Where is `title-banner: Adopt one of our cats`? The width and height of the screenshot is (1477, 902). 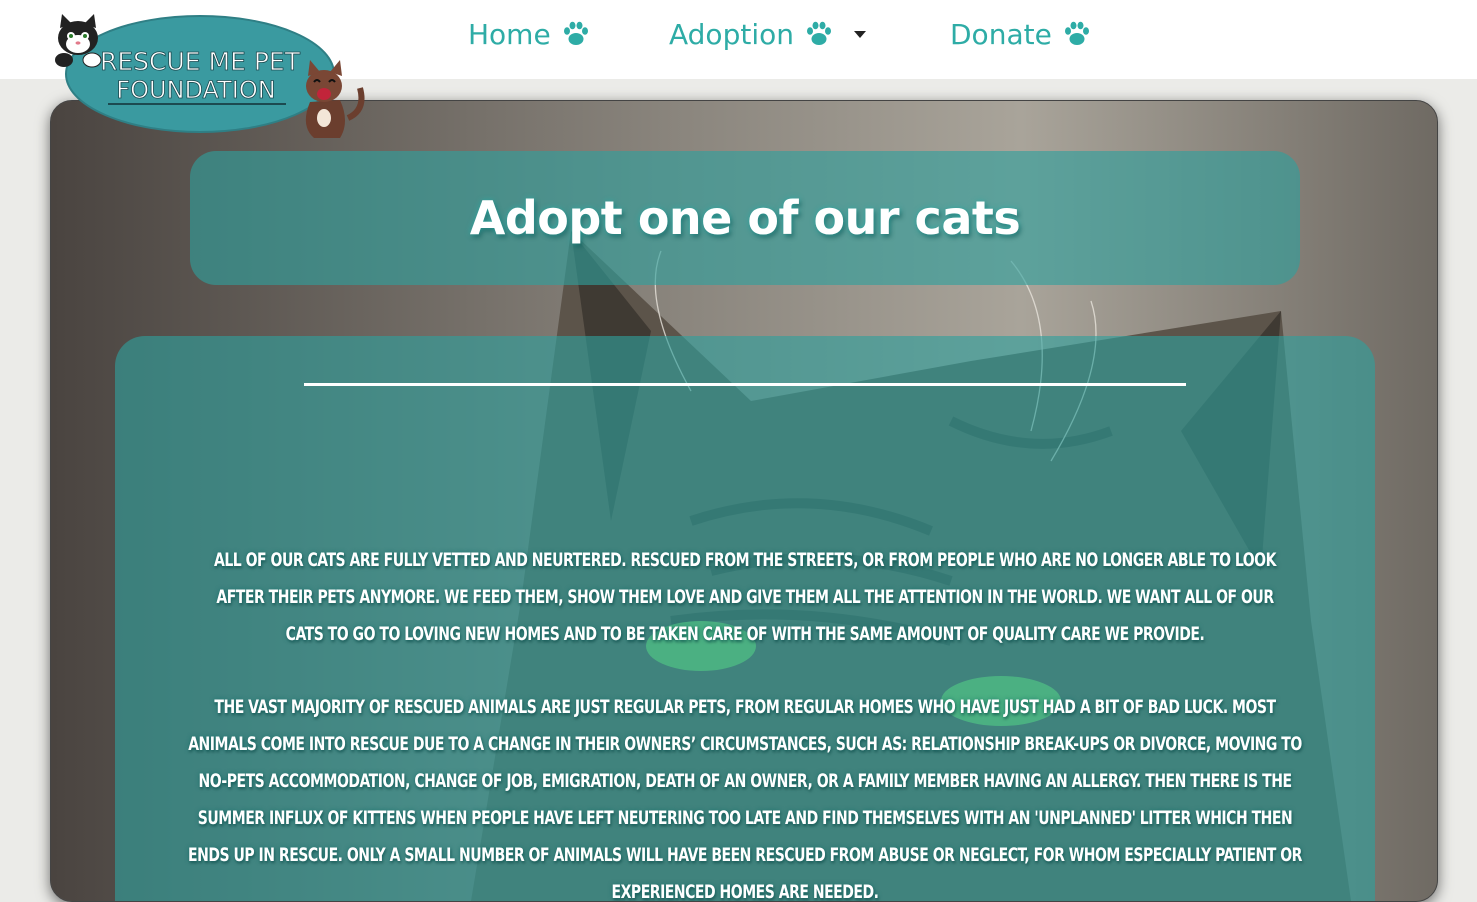 title-banner: Adopt one of our cats is located at coordinates (745, 218).